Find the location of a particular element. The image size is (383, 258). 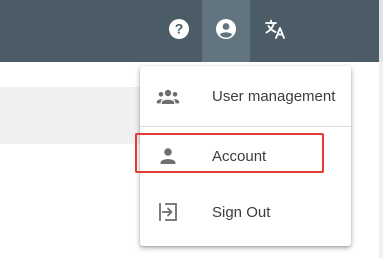

menu-item-sign-out: Sign Out is located at coordinates (245, 212).